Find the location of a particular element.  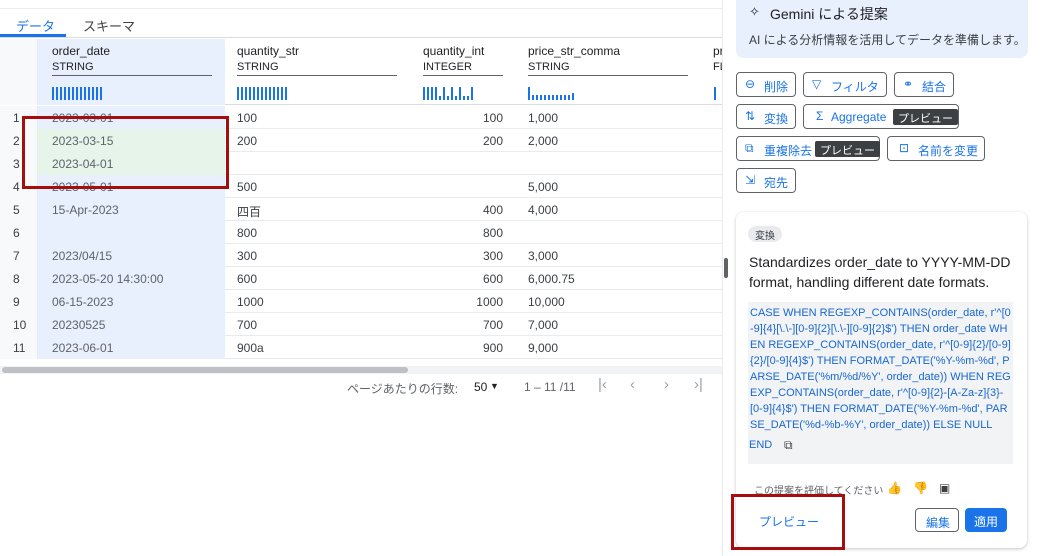

cell-quantity-str: 300 is located at coordinates (317, 255).